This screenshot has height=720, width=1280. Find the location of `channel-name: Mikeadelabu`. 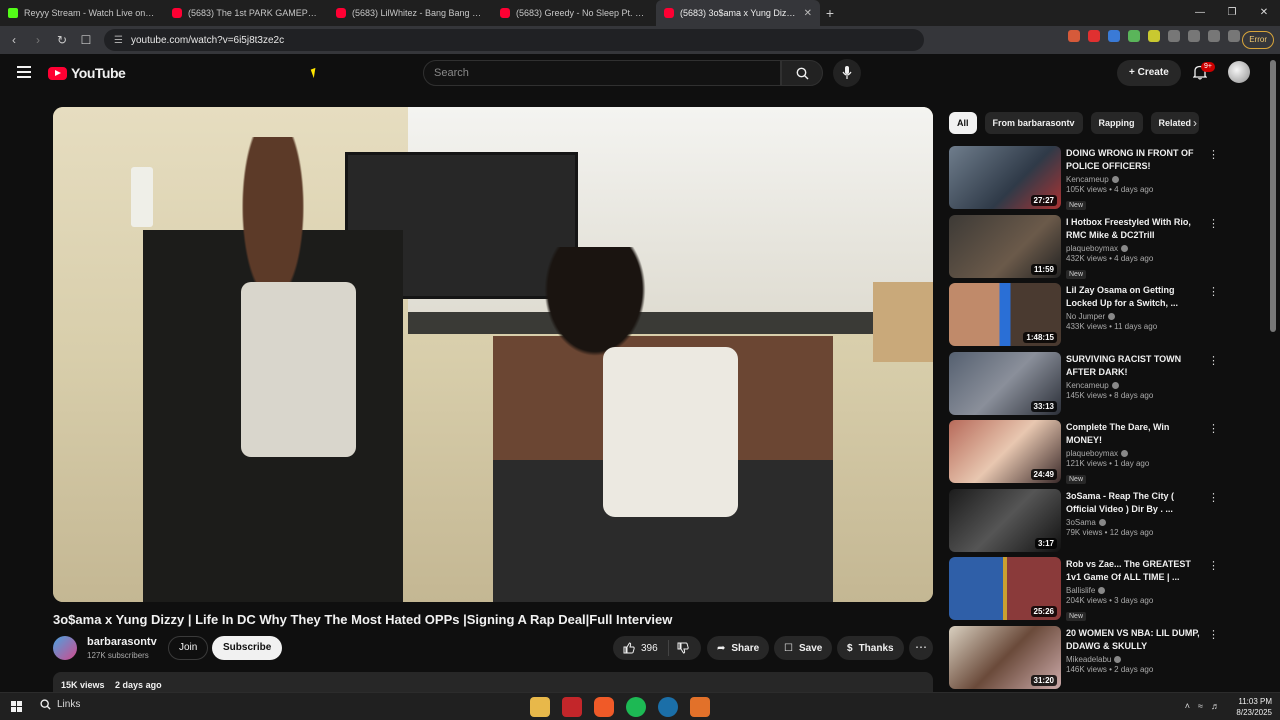

channel-name: Mikeadelabu is located at coordinates (1136, 659).